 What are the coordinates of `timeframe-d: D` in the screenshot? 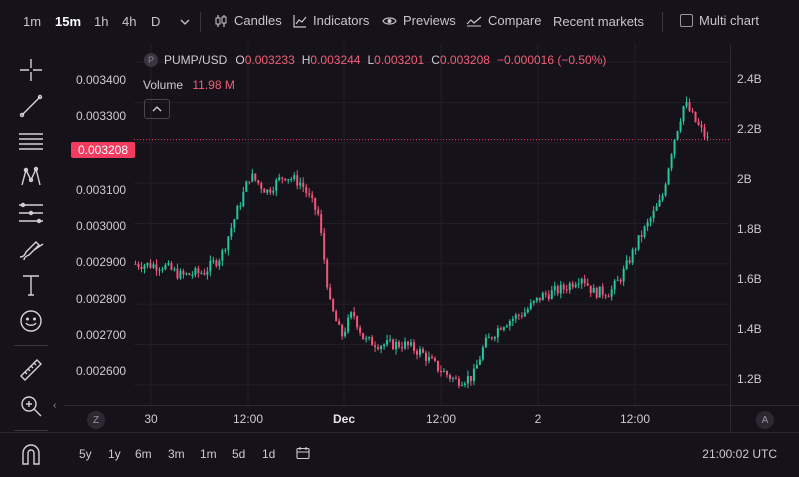 It's located at (155, 21).